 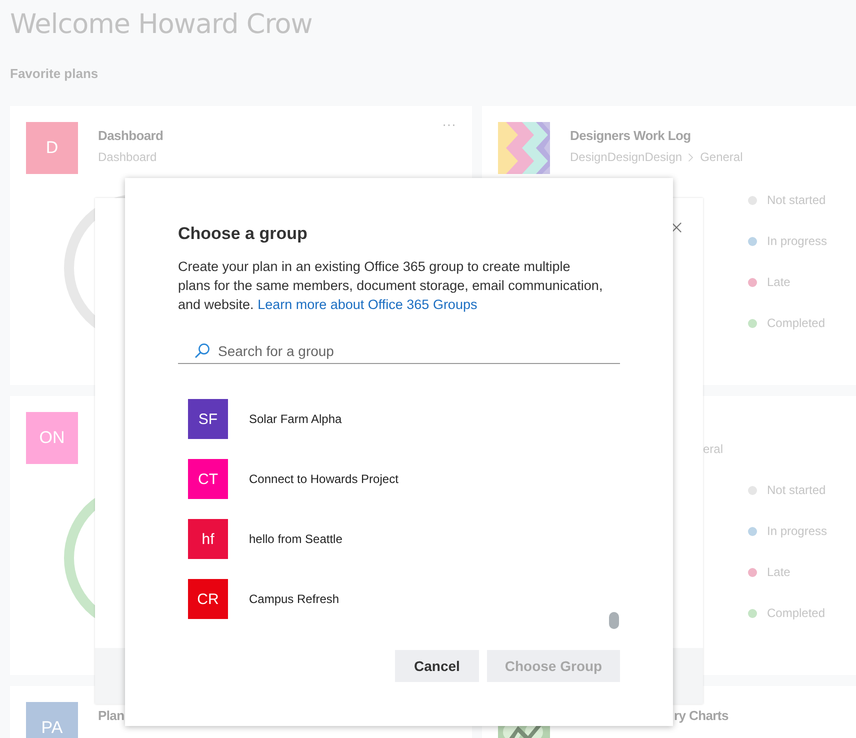 What do you see at coordinates (701, 715) in the screenshot?
I see `plan-title: ry Charts` at bounding box center [701, 715].